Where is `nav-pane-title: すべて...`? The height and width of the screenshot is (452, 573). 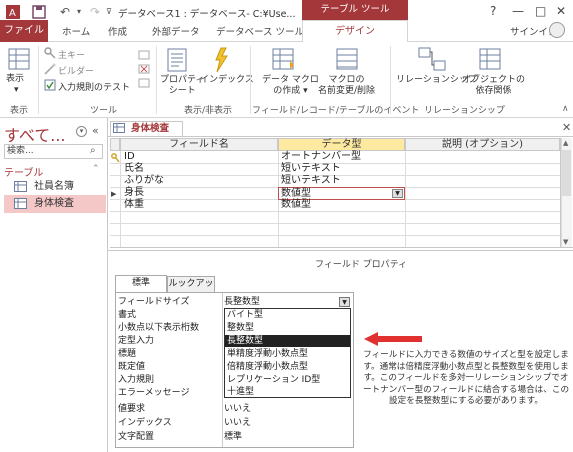
nav-pane-title: すべて... is located at coordinates (35, 134).